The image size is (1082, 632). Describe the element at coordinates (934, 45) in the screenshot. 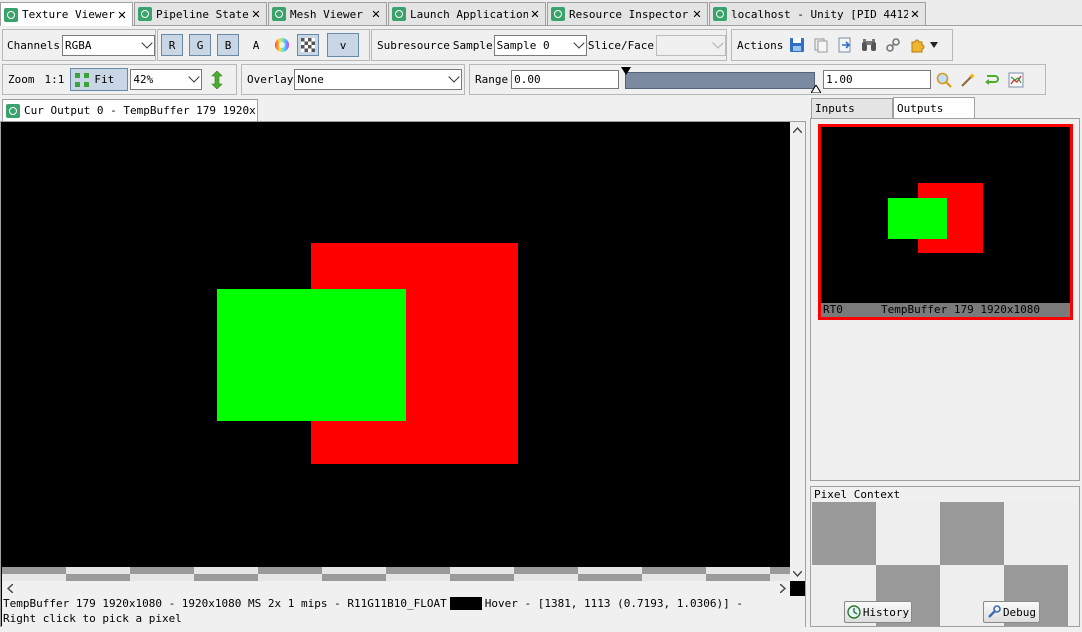

I see `dropdown-arrow-icon` at that location.